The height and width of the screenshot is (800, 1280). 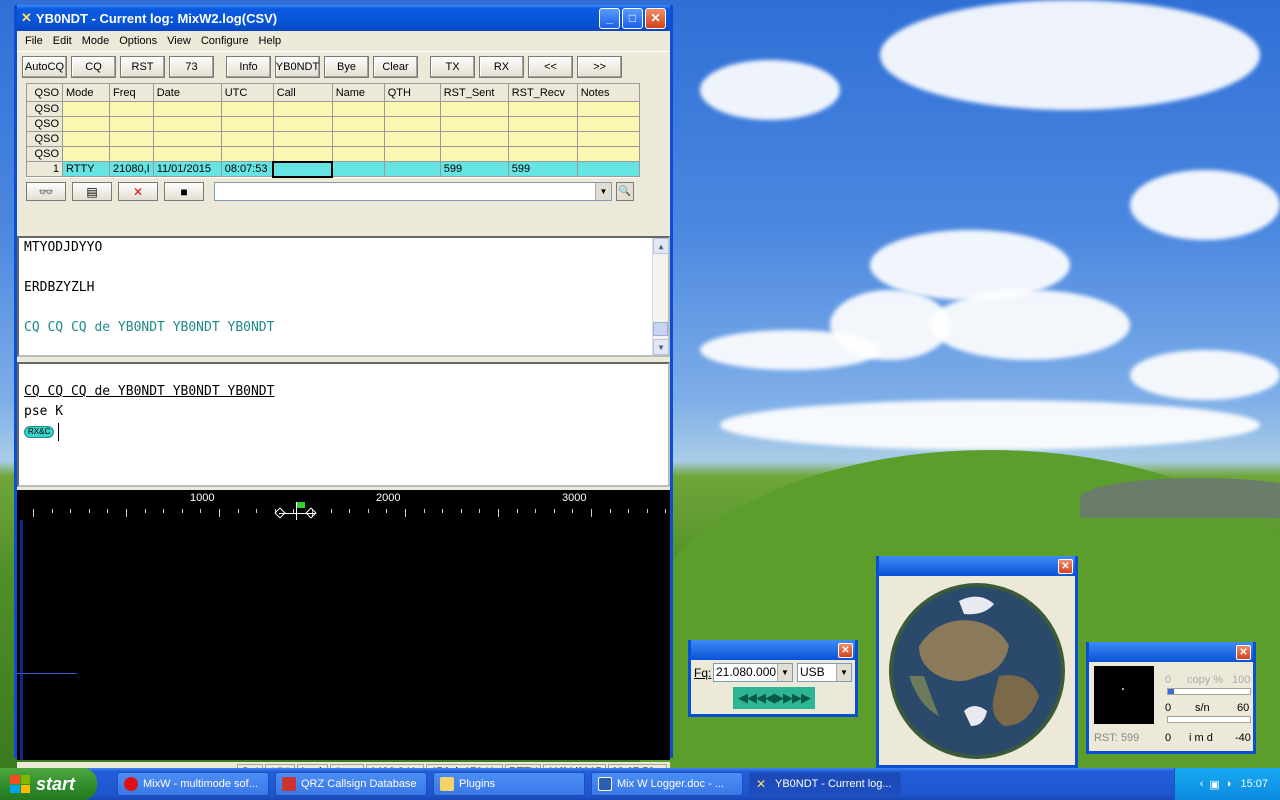 What do you see at coordinates (63, 41) in the screenshot?
I see `menu-edit: Edit` at bounding box center [63, 41].